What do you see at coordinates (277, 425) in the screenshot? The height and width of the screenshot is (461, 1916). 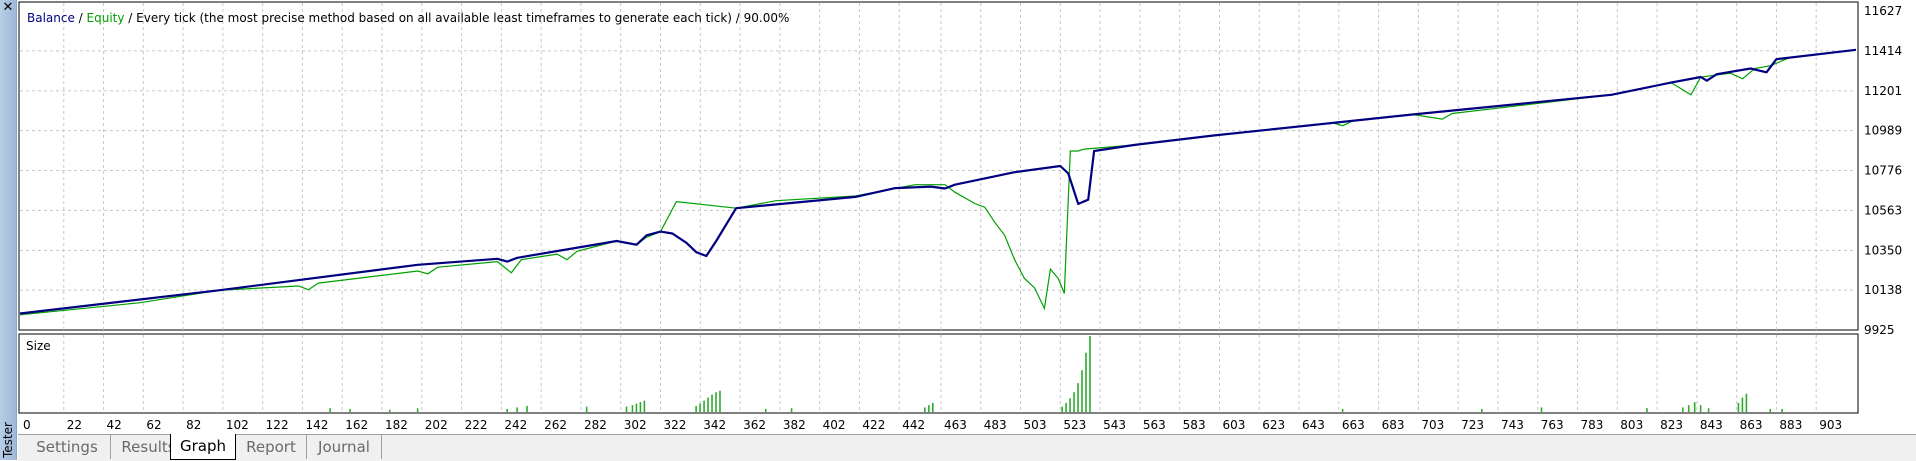 I see `x-tick-label: 122` at bounding box center [277, 425].